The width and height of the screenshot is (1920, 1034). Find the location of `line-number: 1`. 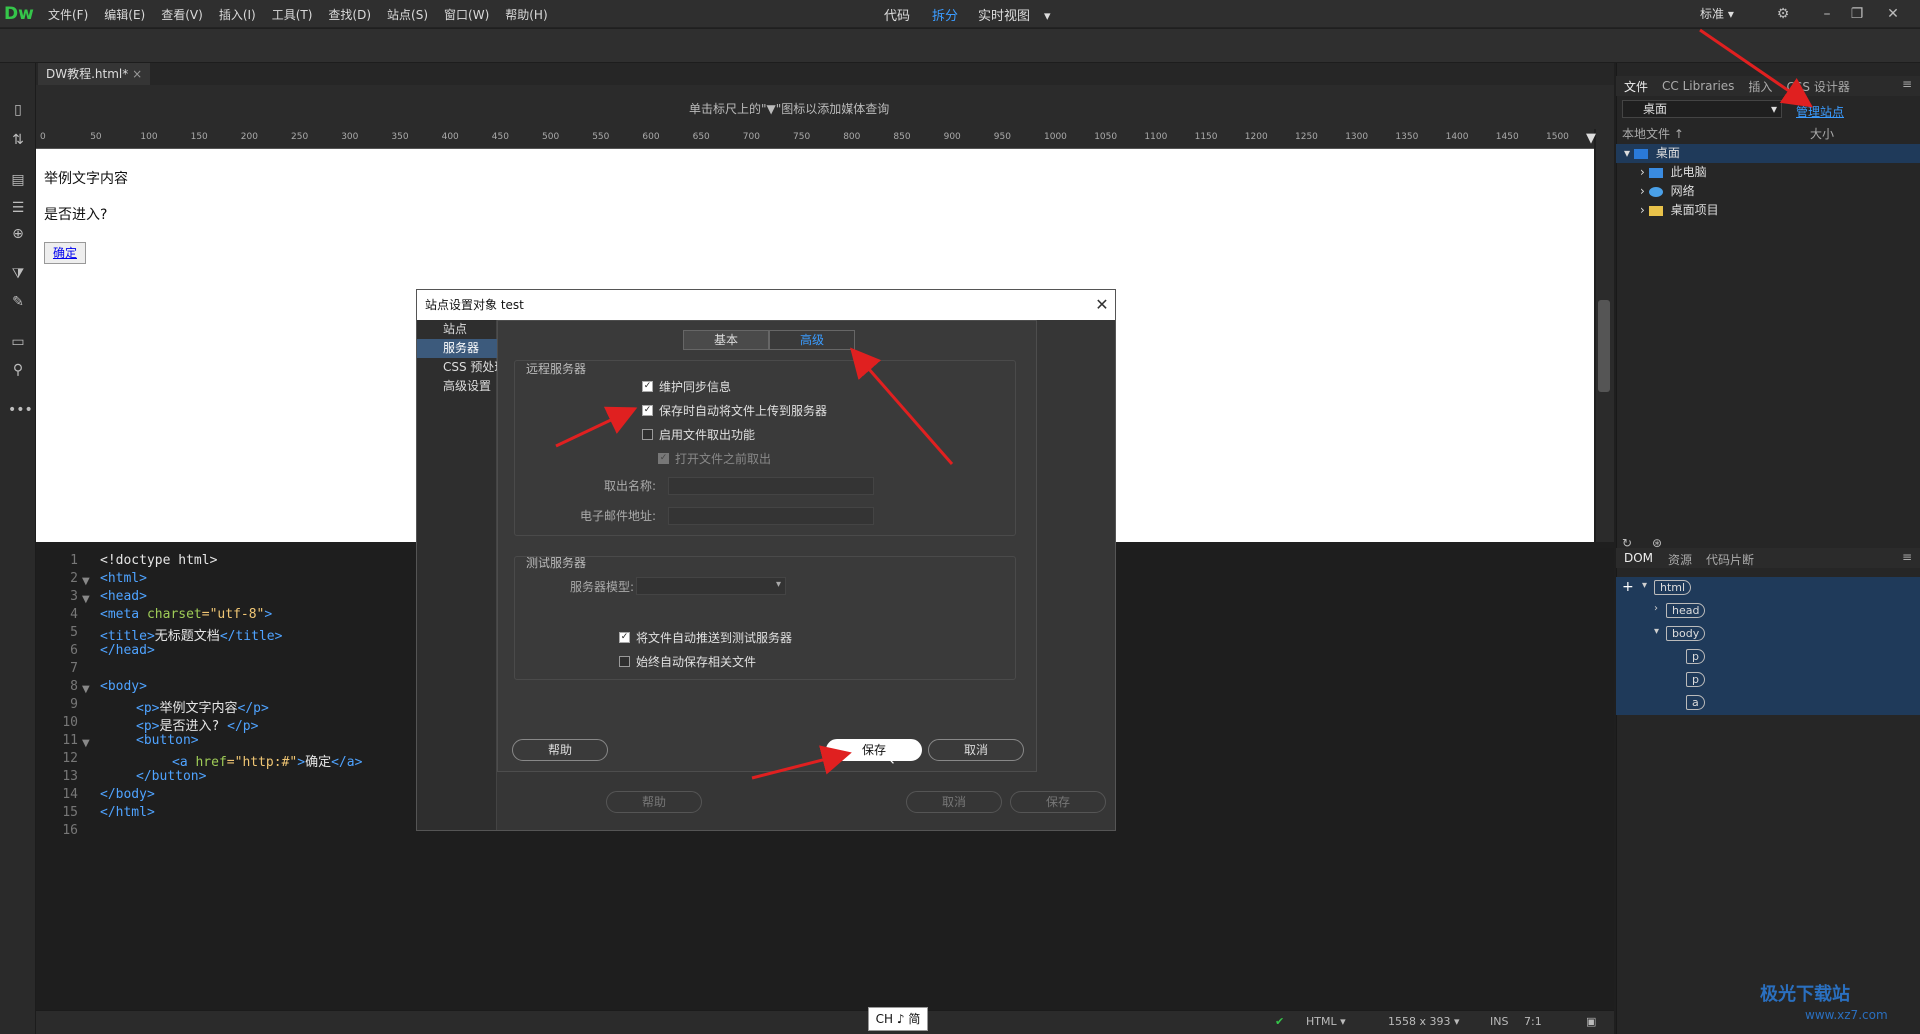

line-number: 1 is located at coordinates (74, 560).